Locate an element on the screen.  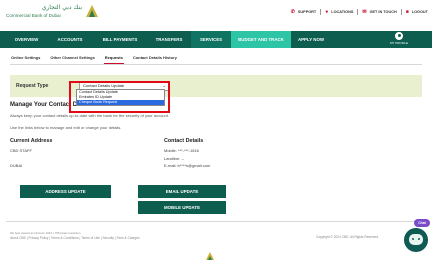
email-update-button: EMAIL UPDATE is located at coordinates (182, 191).